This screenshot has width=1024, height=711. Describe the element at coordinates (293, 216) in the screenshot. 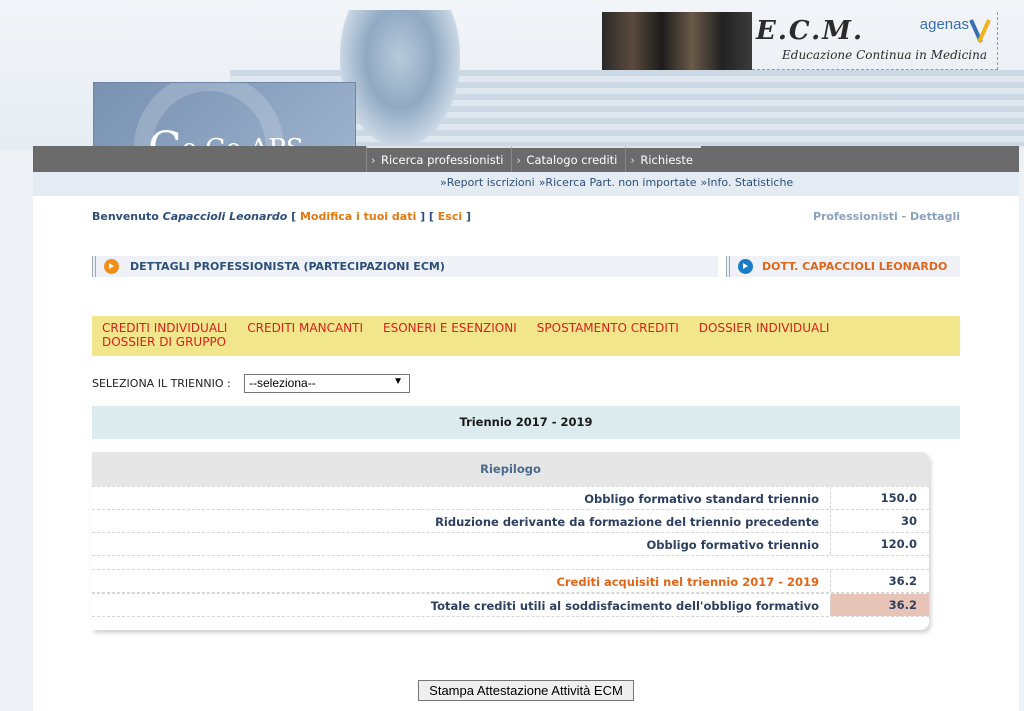

I see `bracket-open: [` at that location.